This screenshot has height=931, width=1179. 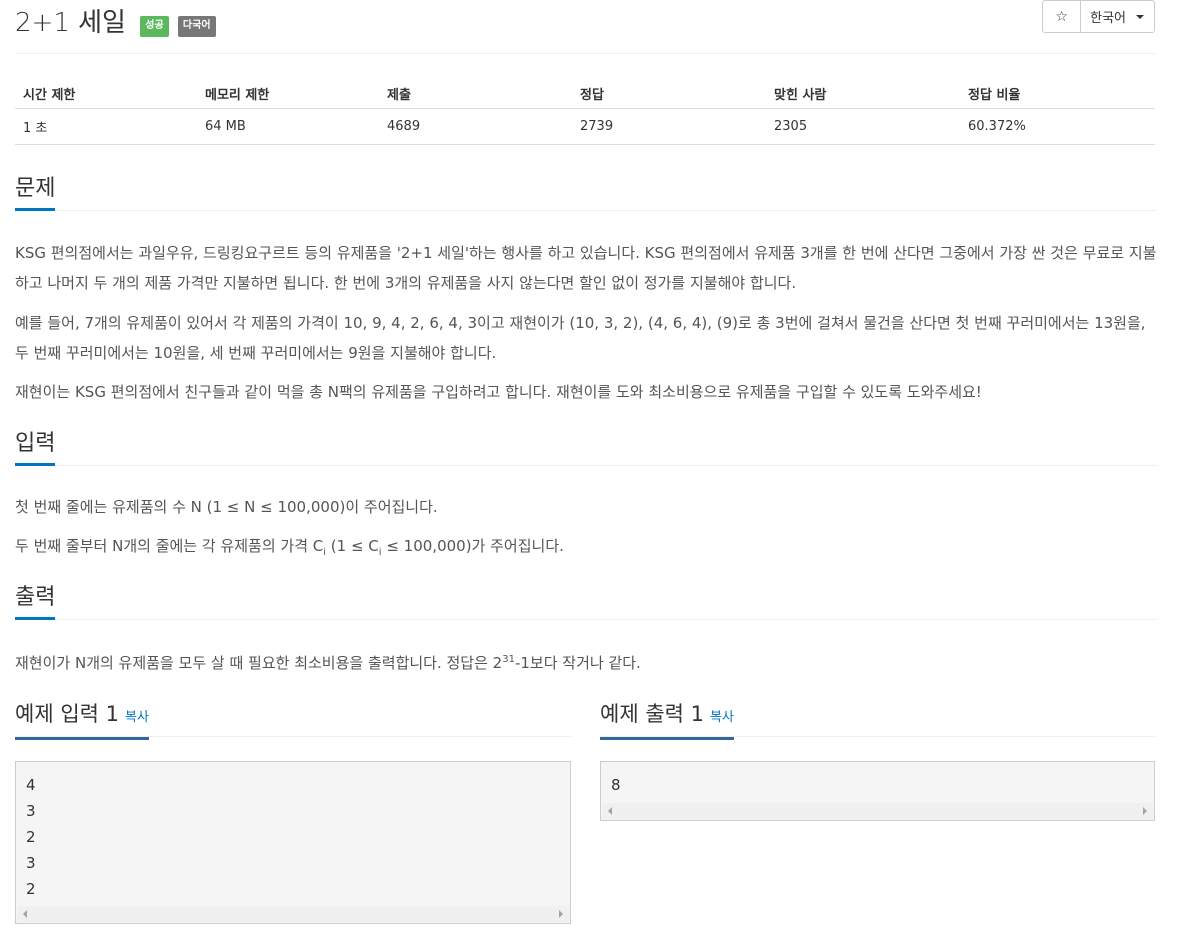 What do you see at coordinates (722, 717) in the screenshot?
I see `copy-output-button: 복사` at bounding box center [722, 717].